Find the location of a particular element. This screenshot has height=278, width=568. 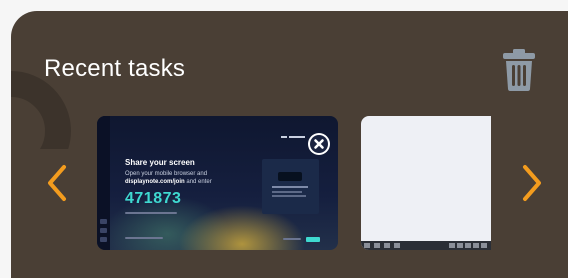

share-url: displaynote.com/join is located at coordinates (155, 182).